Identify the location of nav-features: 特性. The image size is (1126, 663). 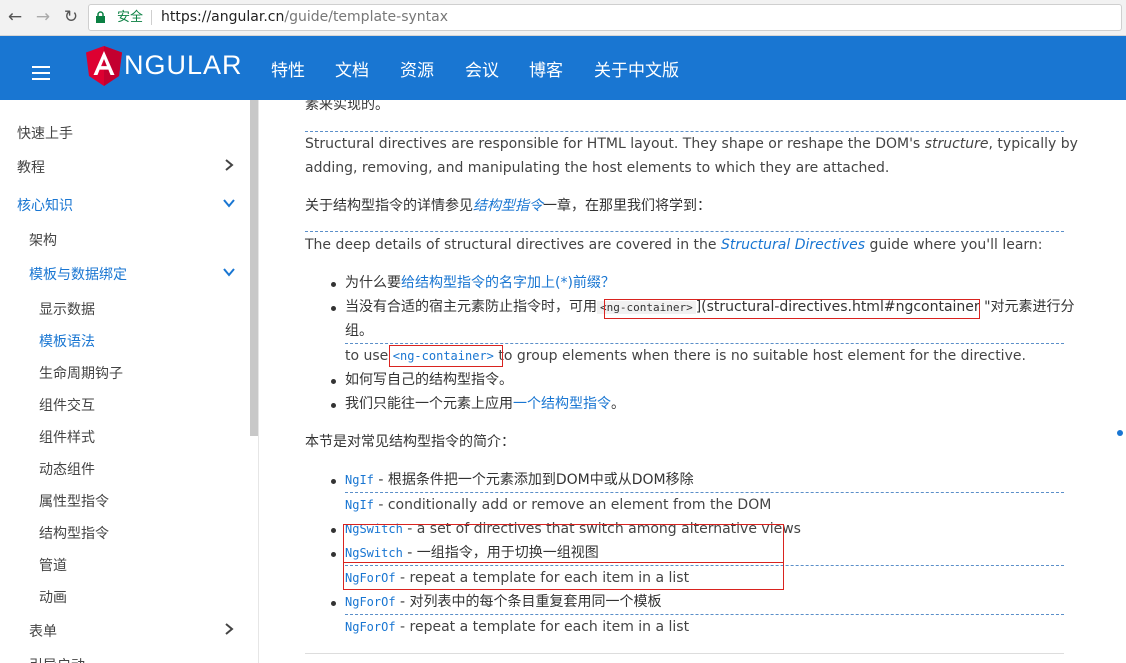
(288, 68).